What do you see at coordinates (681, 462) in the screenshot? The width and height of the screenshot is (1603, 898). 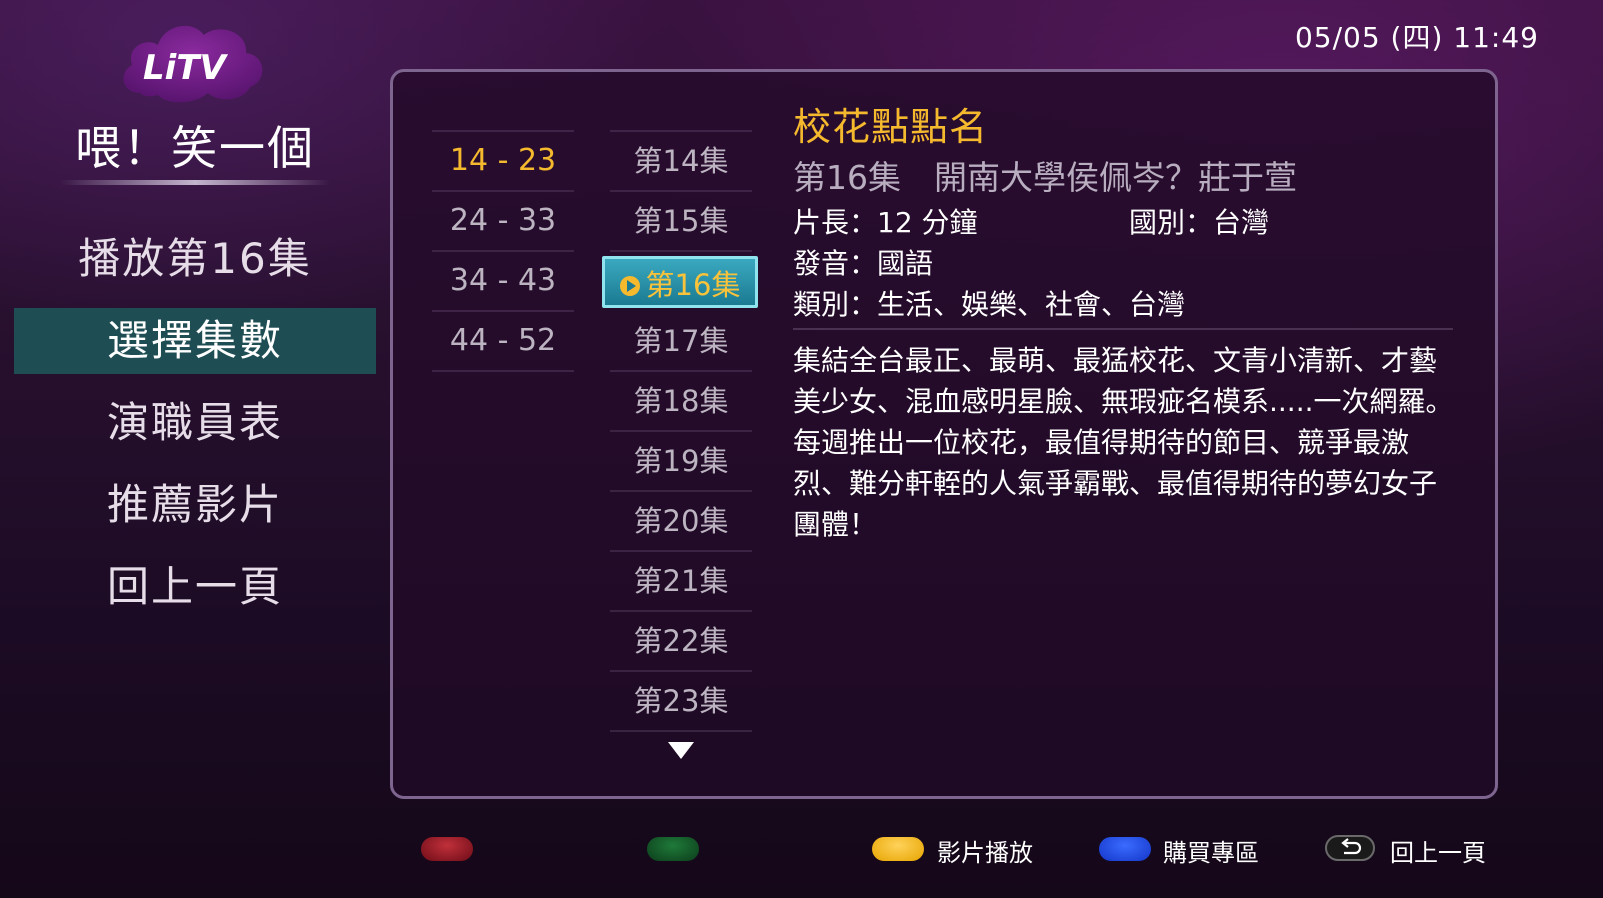 I see `episode-item: 第19集` at bounding box center [681, 462].